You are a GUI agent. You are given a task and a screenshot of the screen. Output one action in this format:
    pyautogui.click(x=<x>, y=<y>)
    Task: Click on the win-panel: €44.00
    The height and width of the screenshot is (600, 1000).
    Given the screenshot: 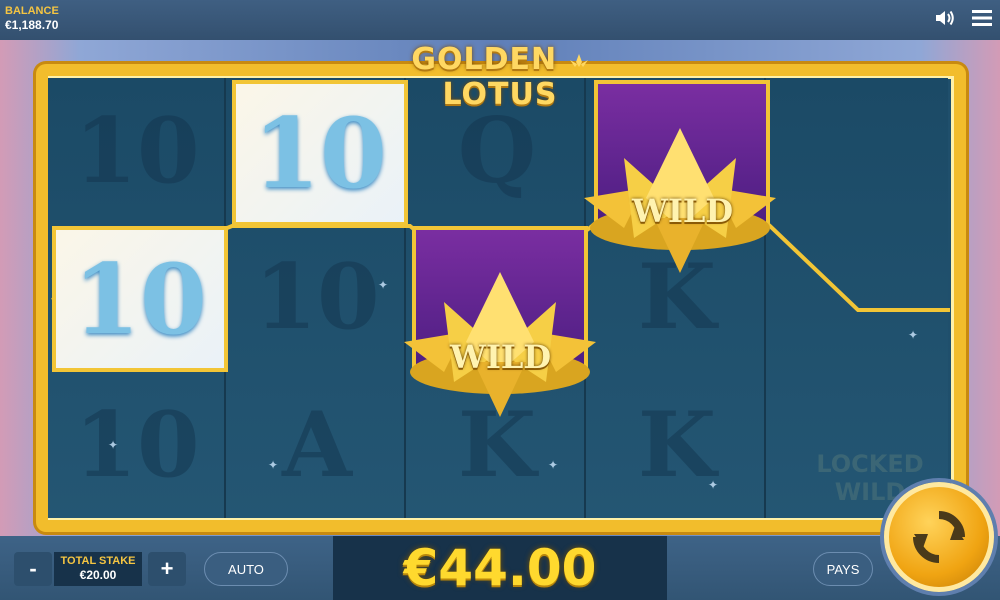 What is the action you would take?
    pyautogui.click(x=500, y=568)
    